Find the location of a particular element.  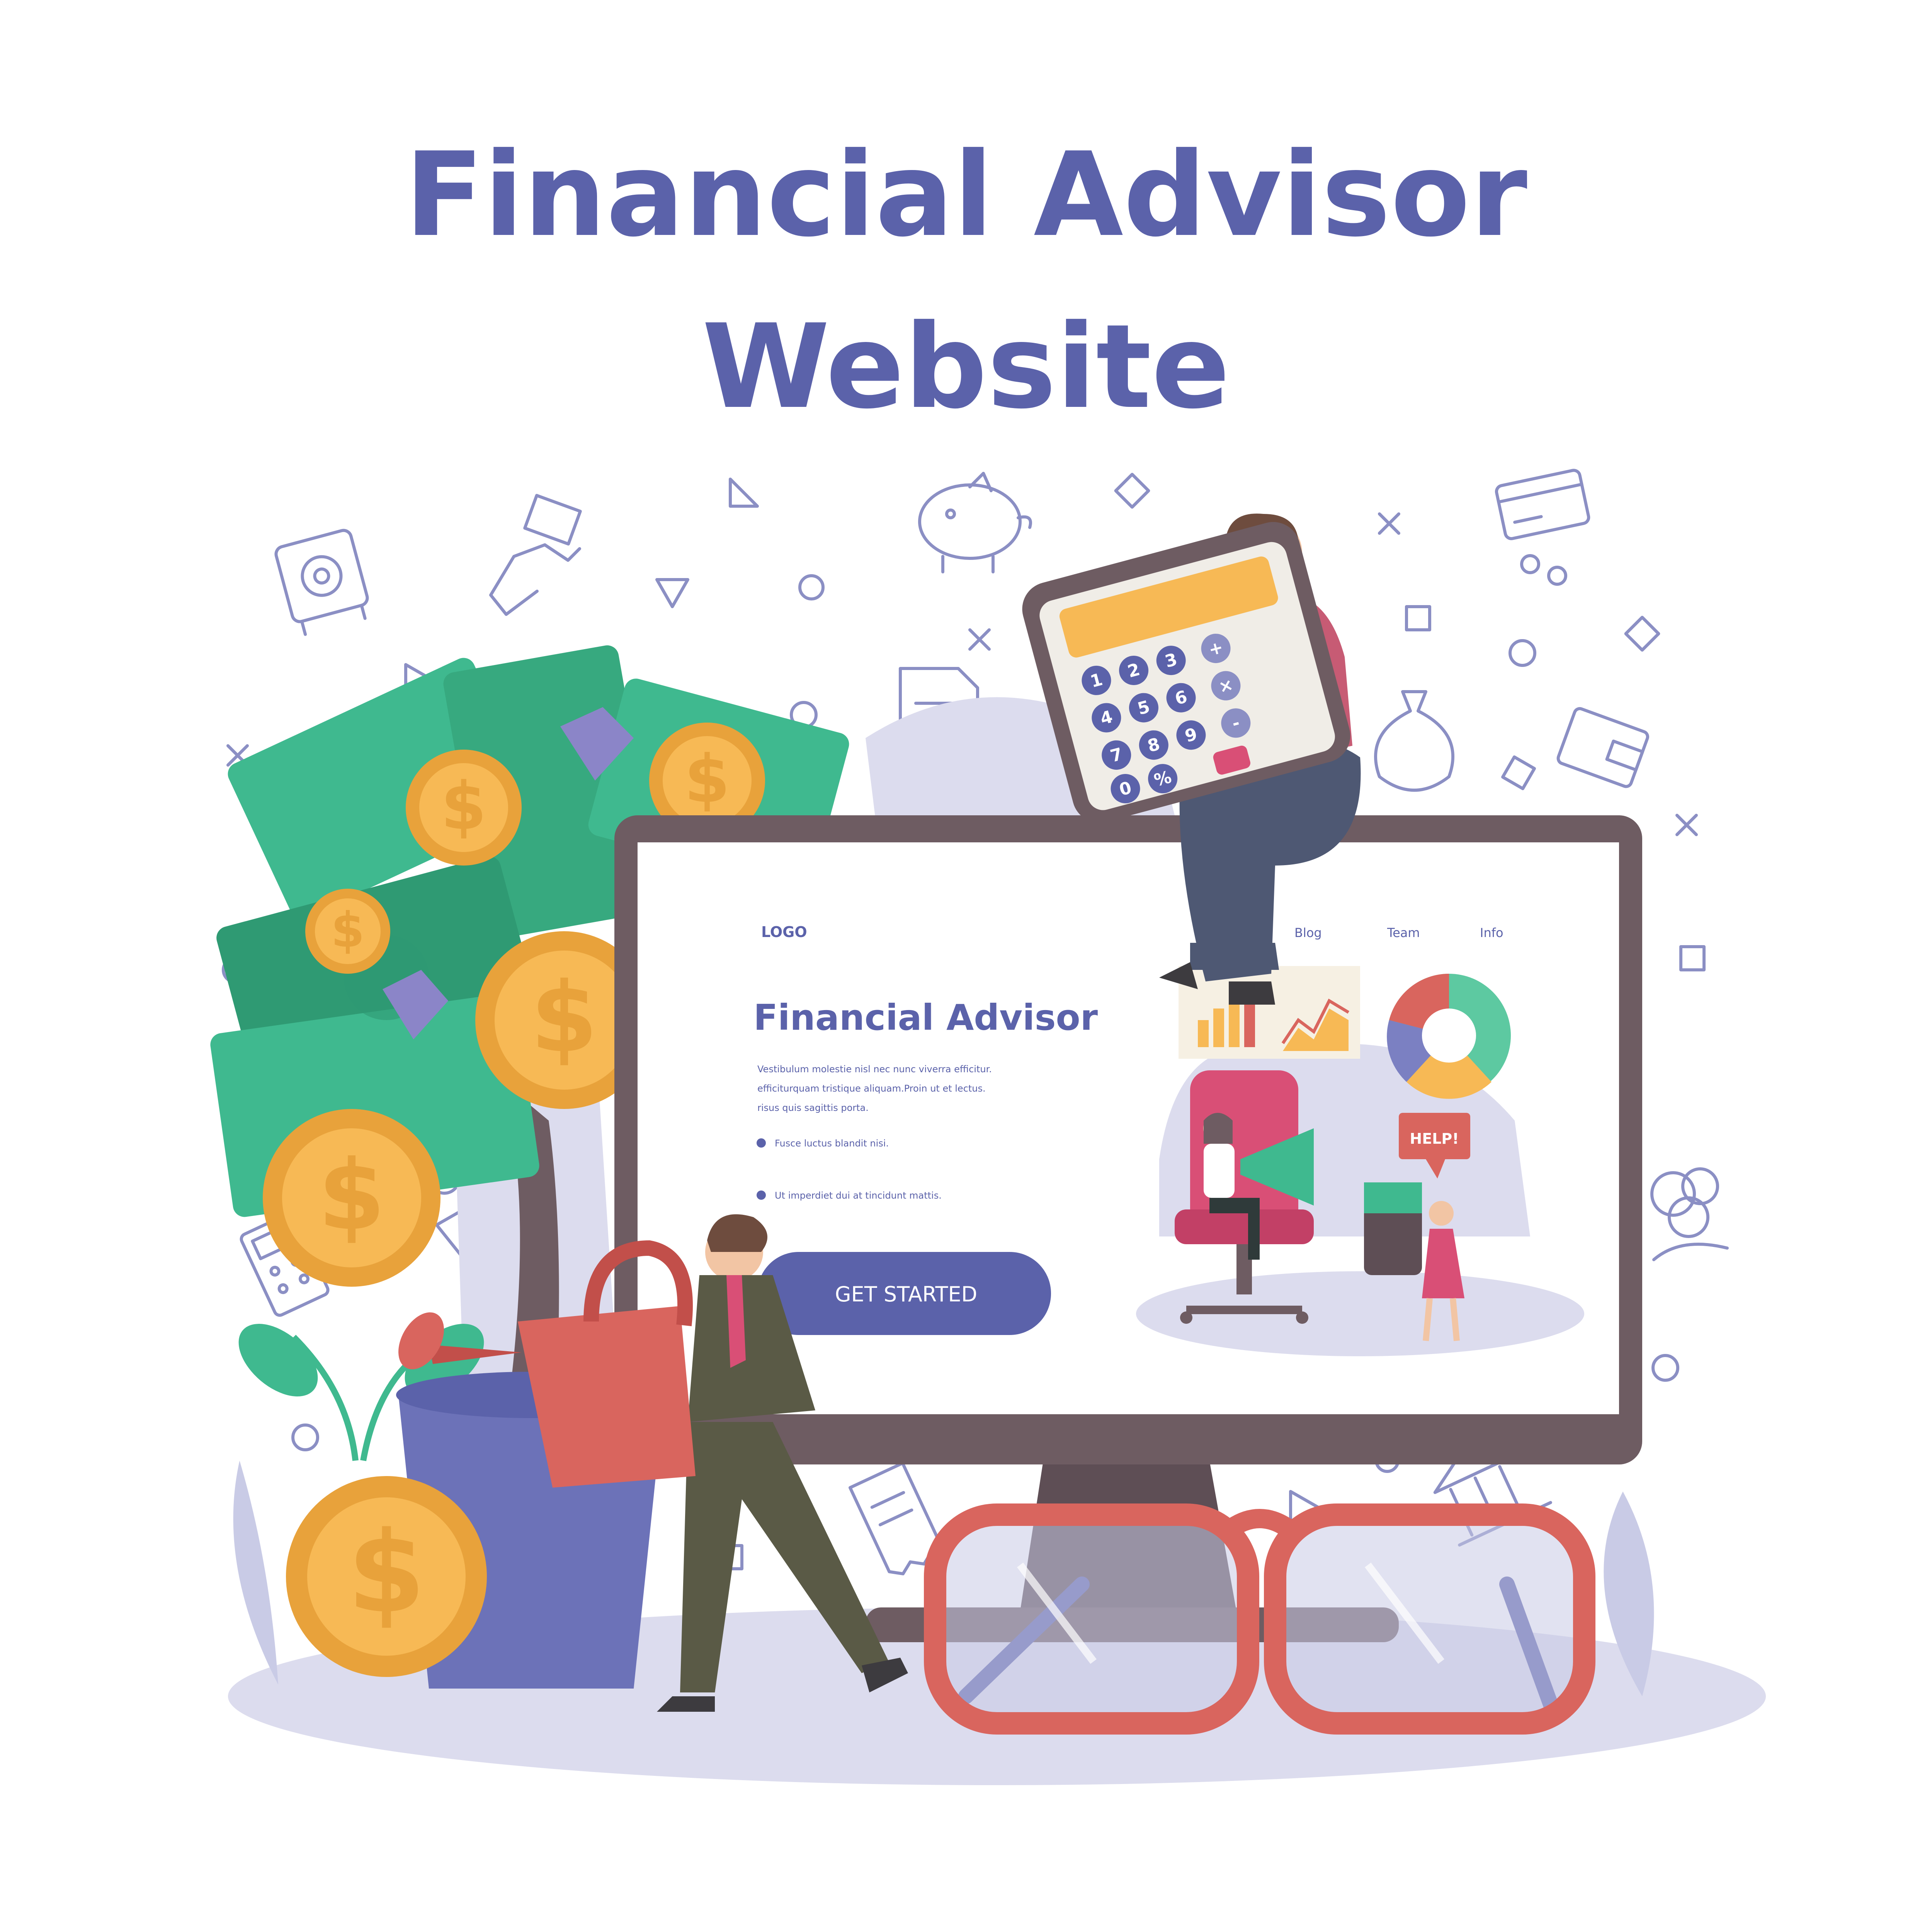

nav-team: Team is located at coordinates (1404, 933).